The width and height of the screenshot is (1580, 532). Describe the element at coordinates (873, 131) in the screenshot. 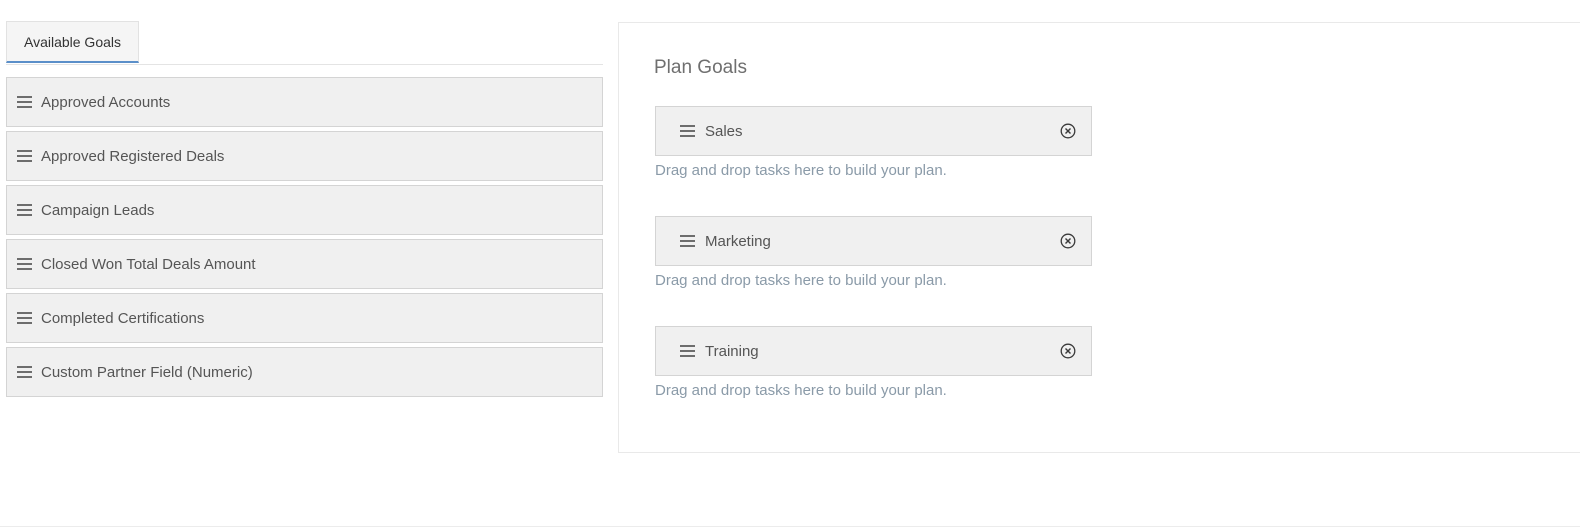

I see `plan-card-sales: Sales` at that location.